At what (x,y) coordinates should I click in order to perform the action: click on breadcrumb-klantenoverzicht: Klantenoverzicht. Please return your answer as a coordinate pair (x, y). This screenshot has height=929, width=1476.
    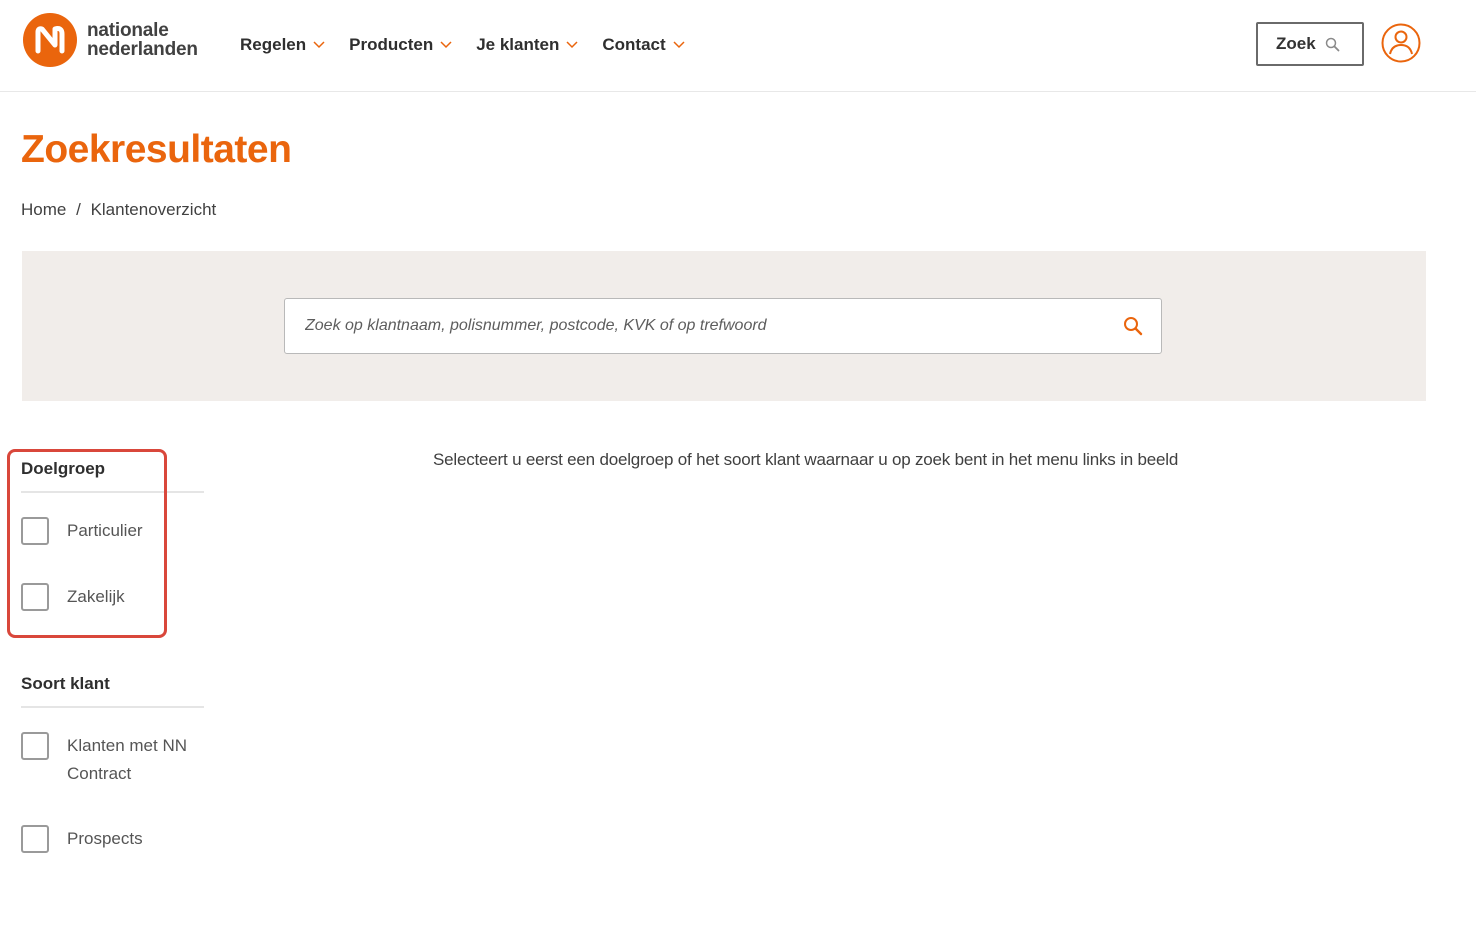
    Looking at the image, I should click on (154, 209).